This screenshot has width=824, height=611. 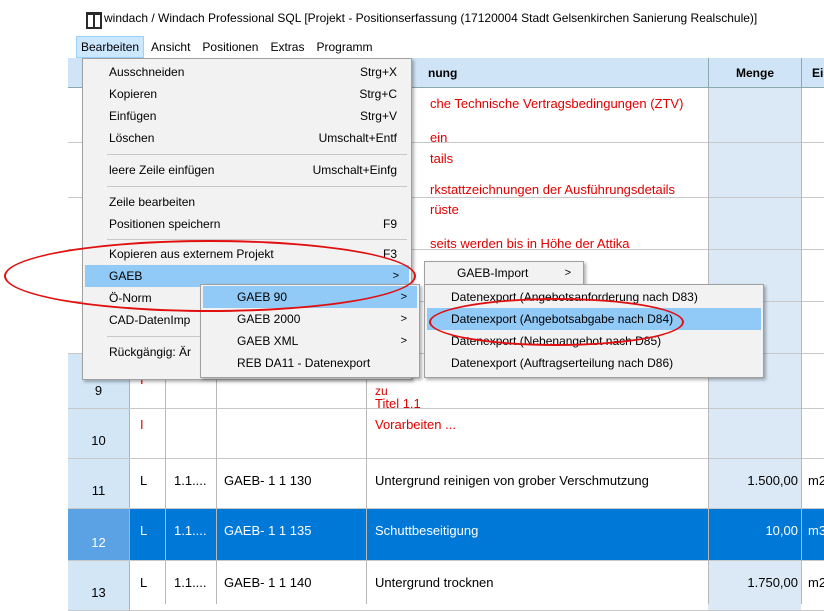 What do you see at coordinates (247, 72) in the screenshot?
I see `menu-item-ausschneiden: Ausschneiden Strg+X` at bounding box center [247, 72].